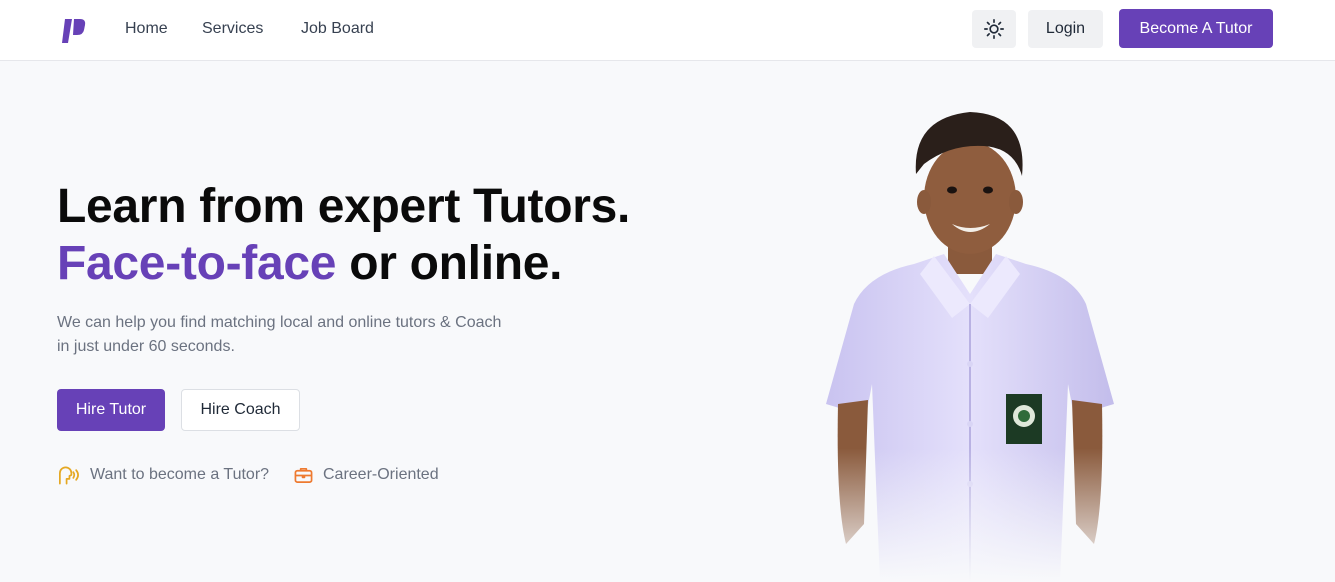 The width and height of the screenshot is (1335, 582). I want to click on hire-tutor-button: Hire Tutor, so click(111, 410).